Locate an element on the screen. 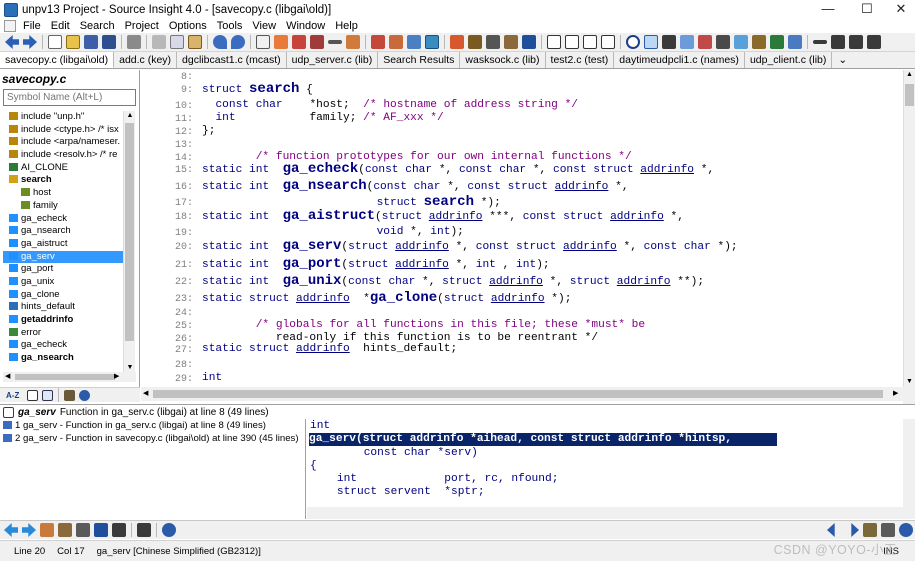  bookmark-list-icon is located at coordinates (414, 42).